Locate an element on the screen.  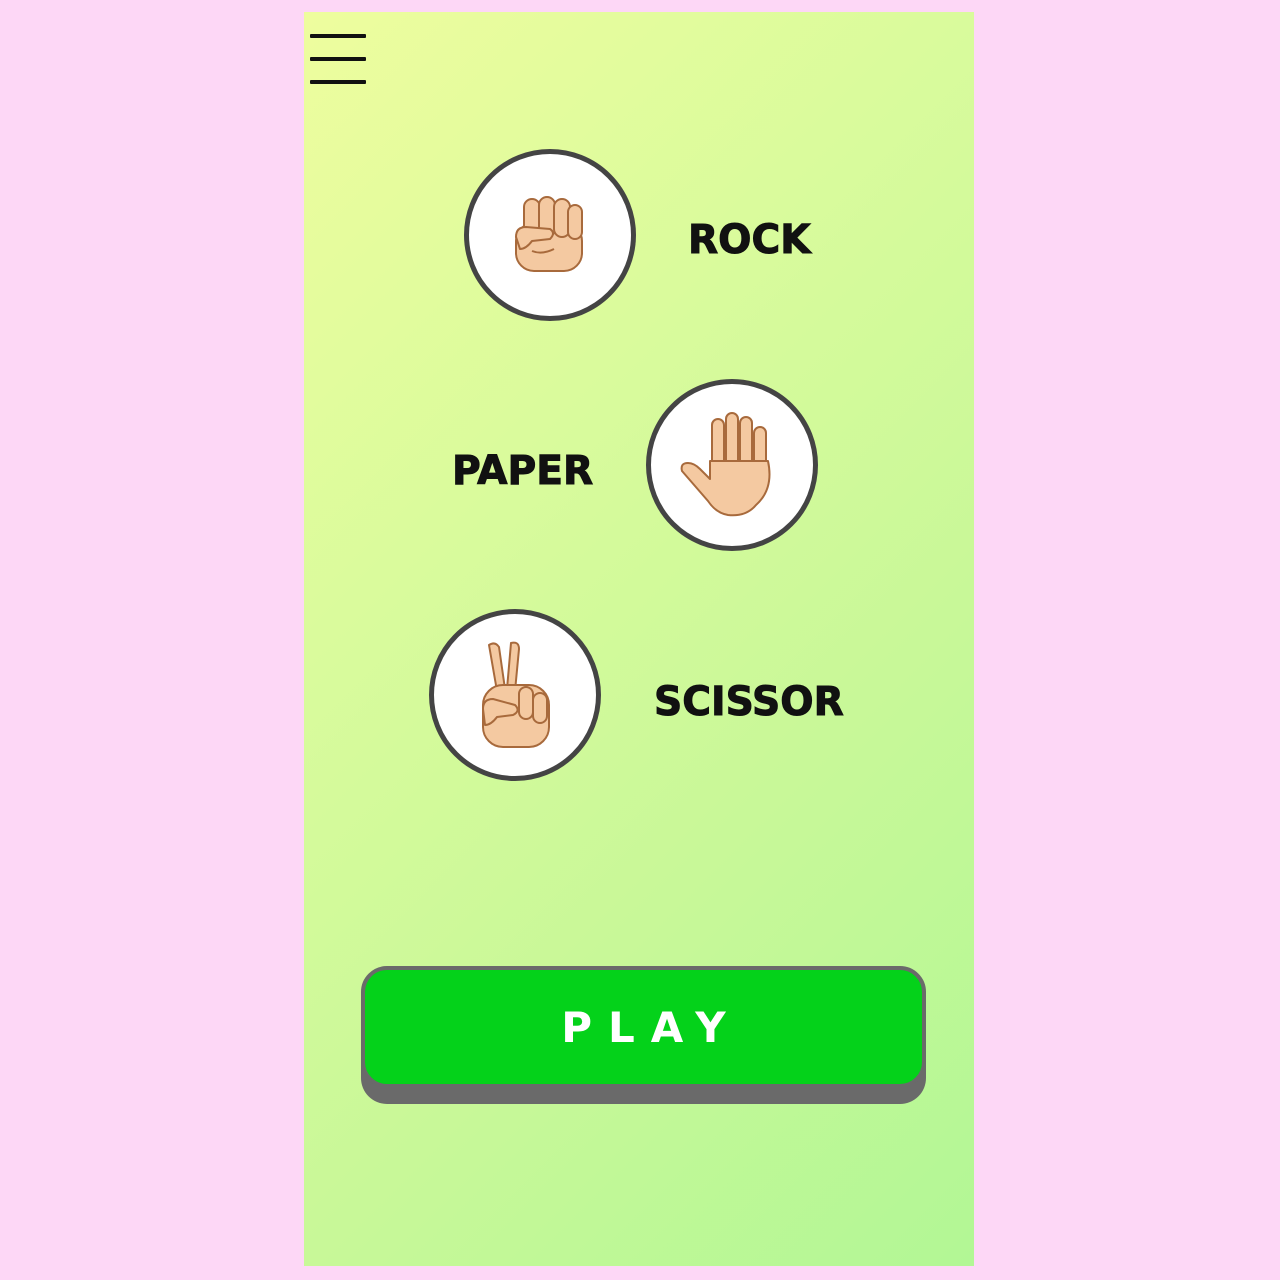
rock-choice-button is located at coordinates (550, 235).